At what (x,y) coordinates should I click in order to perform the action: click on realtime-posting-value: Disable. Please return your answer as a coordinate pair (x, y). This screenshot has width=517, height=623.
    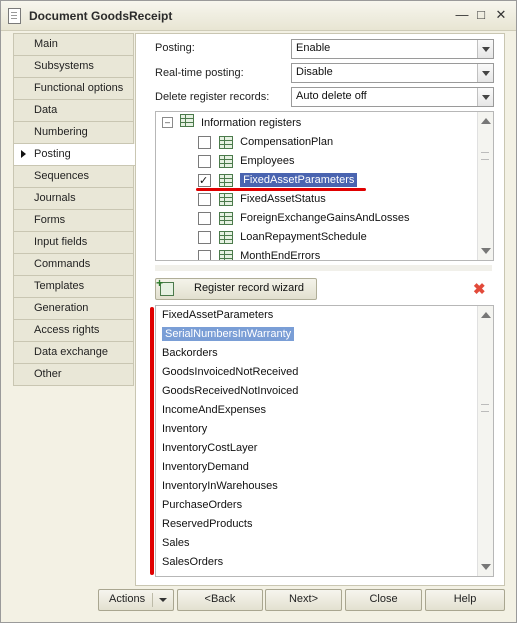
    Looking at the image, I should click on (314, 72).